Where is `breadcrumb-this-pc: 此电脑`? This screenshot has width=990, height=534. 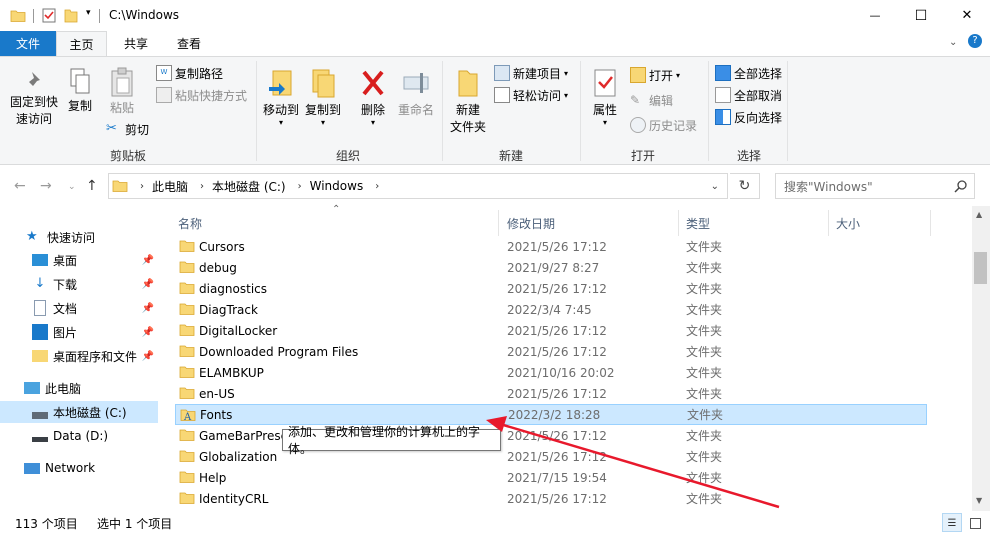 breadcrumb-this-pc: 此电脑 is located at coordinates (170, 186).